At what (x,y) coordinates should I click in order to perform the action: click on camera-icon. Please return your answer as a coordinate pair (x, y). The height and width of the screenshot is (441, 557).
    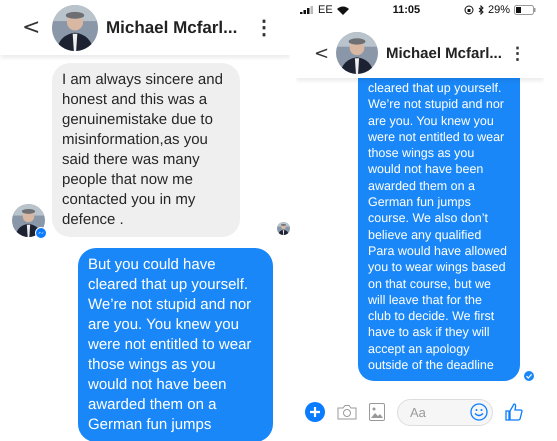
    Looking at the image, I should click on (347, 412).